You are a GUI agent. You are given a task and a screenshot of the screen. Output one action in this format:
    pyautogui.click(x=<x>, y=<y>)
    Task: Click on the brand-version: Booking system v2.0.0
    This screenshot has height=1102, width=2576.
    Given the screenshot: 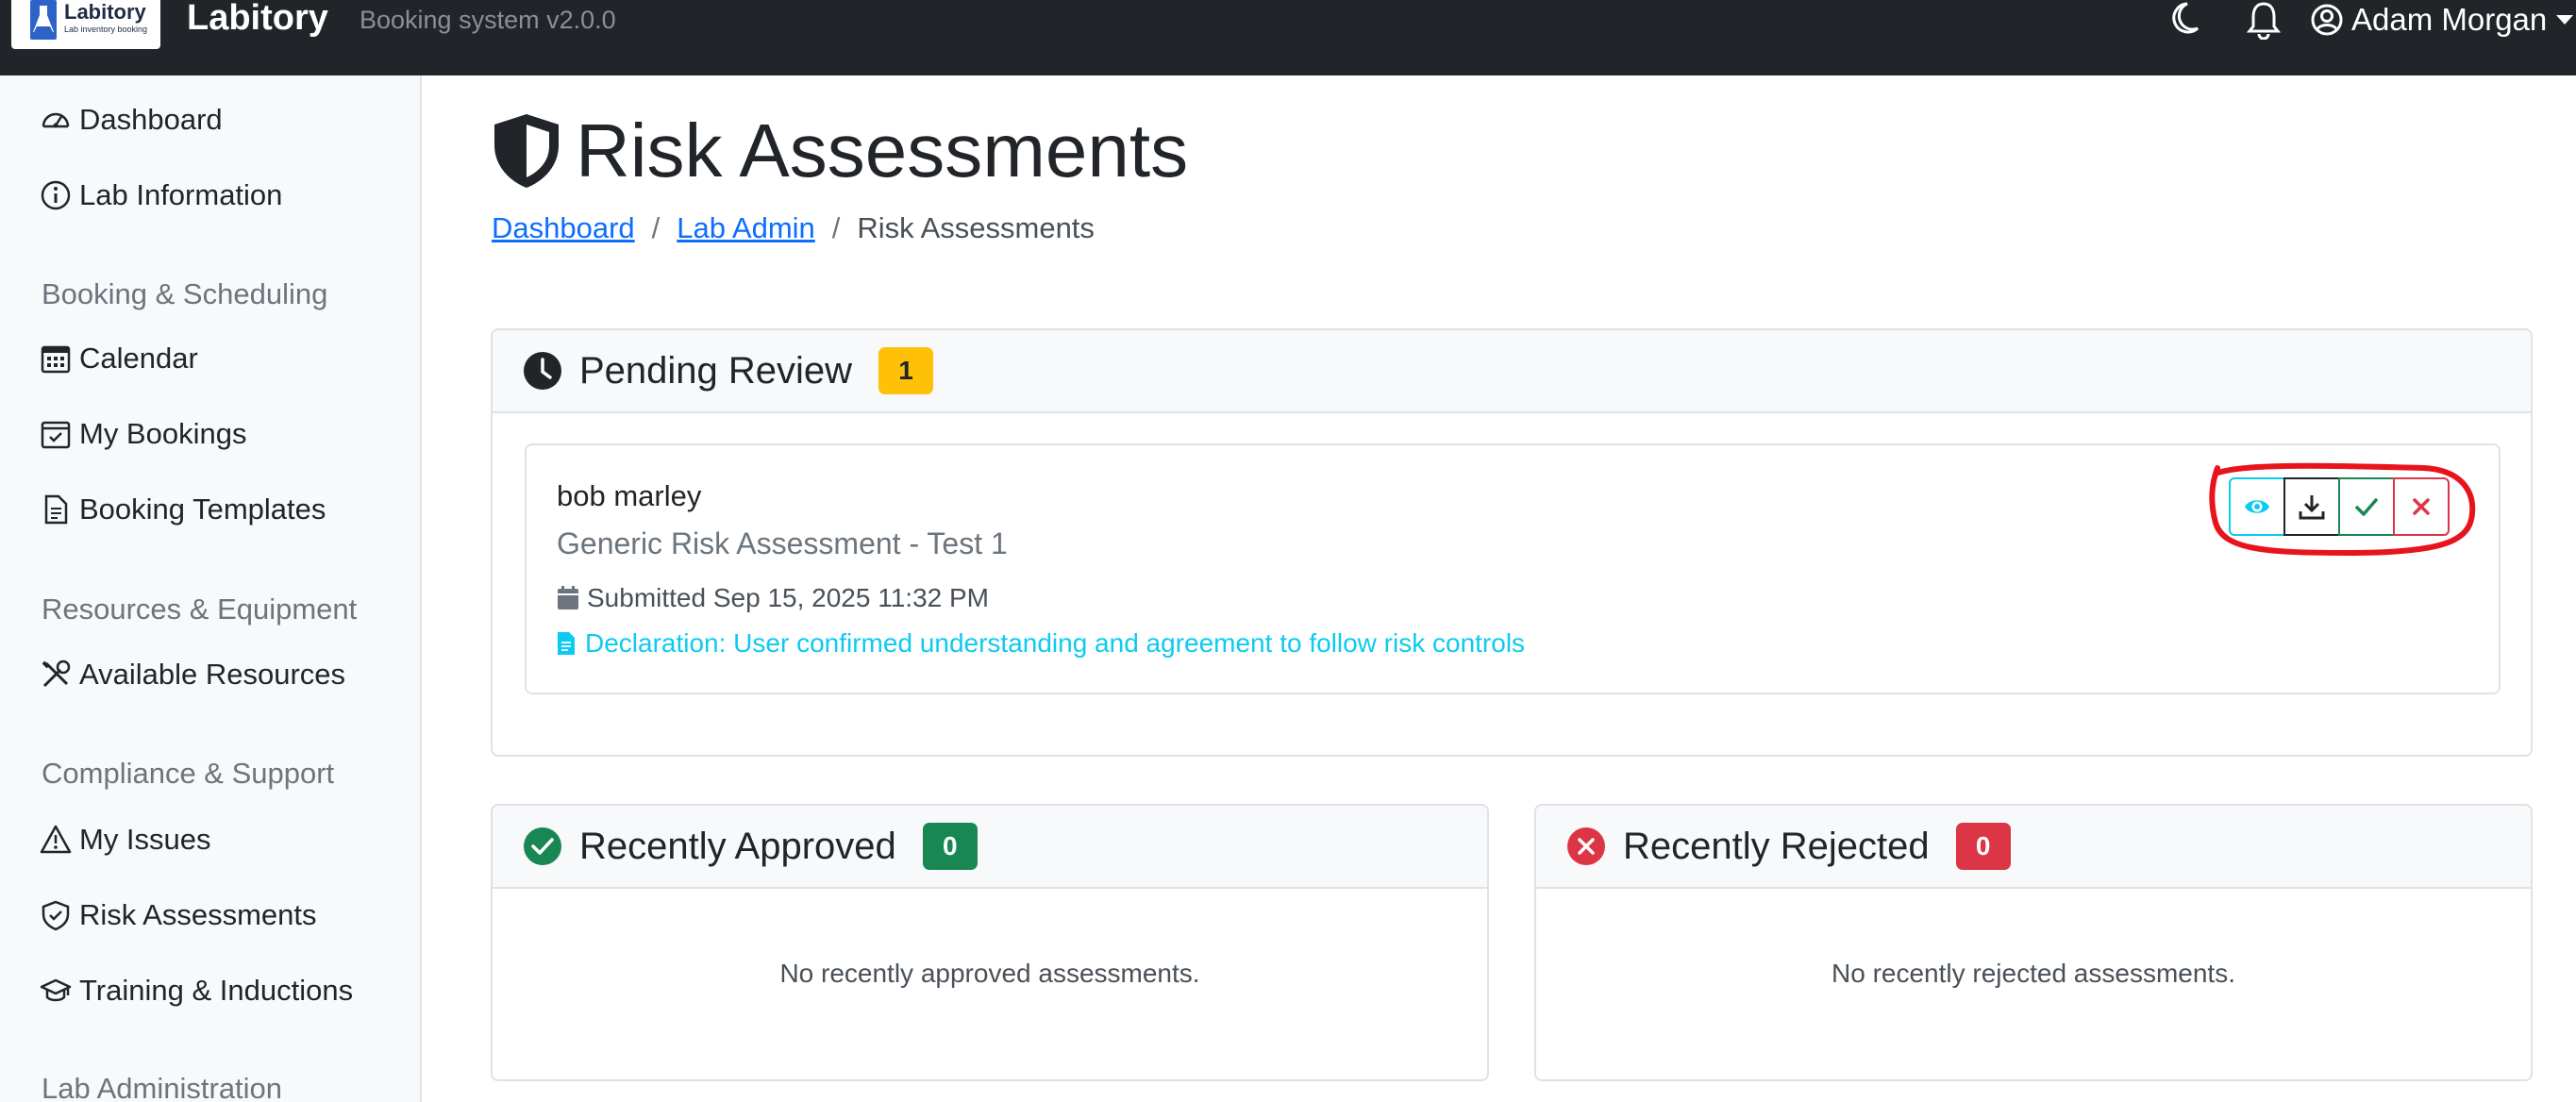 What is the action you would take?
    pyautogui.click(x=488, y=20)
    